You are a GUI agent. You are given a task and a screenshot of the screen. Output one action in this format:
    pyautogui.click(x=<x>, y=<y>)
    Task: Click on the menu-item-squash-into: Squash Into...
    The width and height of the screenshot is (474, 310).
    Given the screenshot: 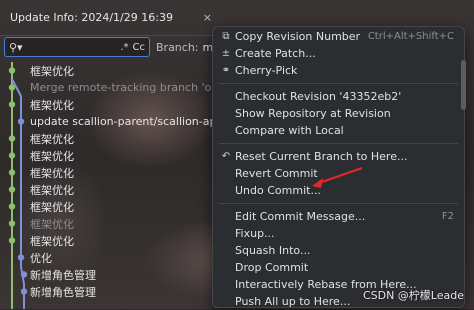 What is the action you would take?
    pyautogui.click(x=338, y=250)
    